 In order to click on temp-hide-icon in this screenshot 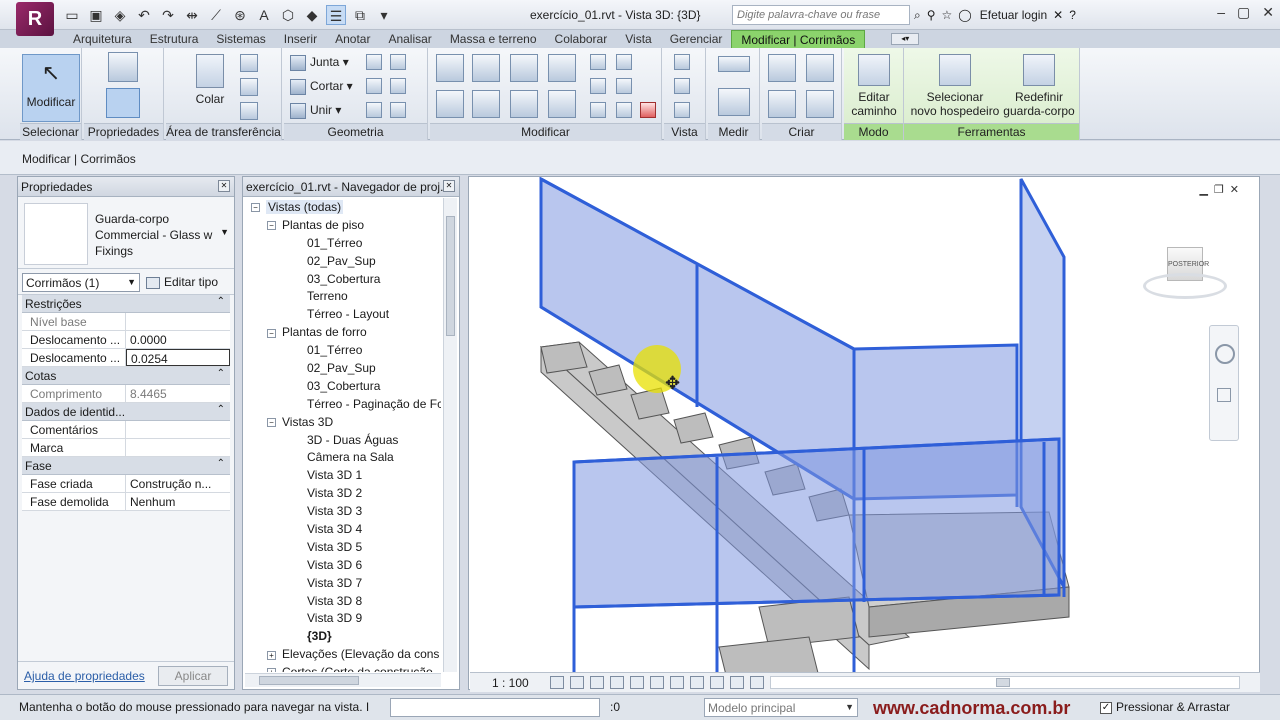, I will do `click(717, 682)`.